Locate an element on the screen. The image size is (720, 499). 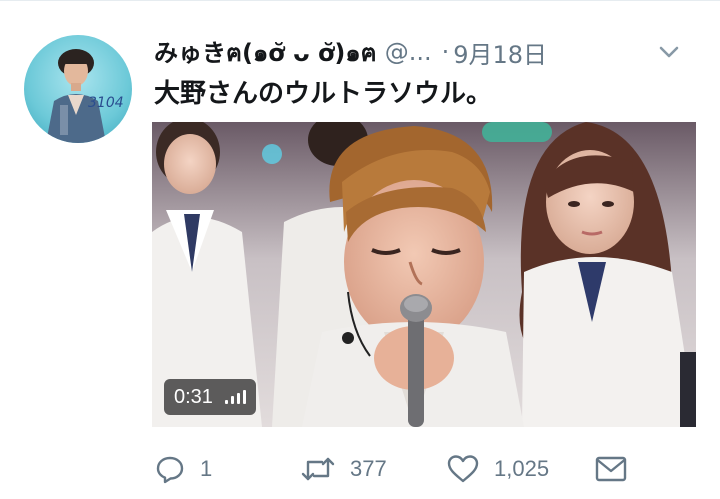
reply-button: 1 is located at coordinates (183, 469).